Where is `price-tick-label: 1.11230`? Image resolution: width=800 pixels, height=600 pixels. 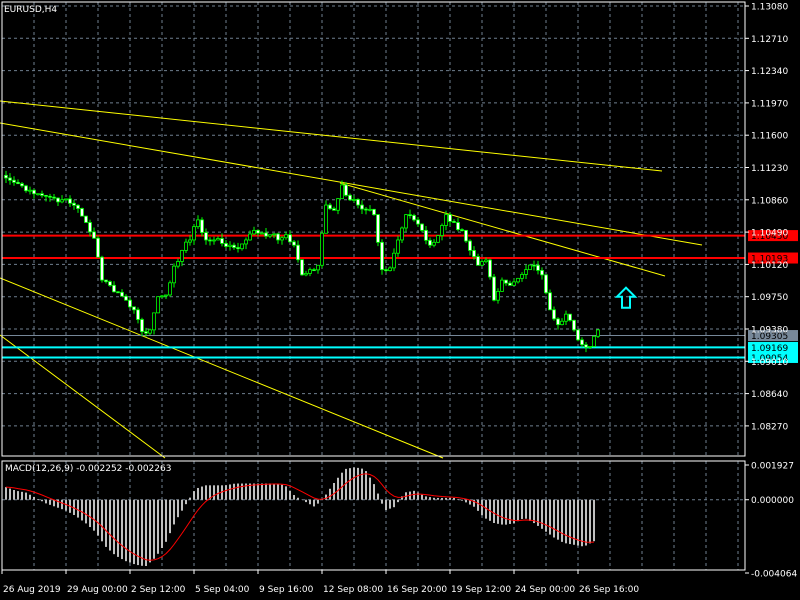
price-tick-label: 1.11230 is located at coordinates (769, 169).